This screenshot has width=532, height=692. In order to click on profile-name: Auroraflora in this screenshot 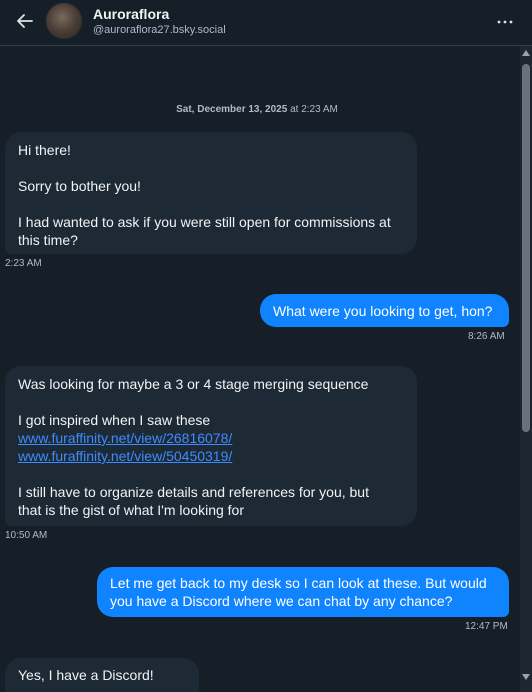, I will do `click(131, 14)`.